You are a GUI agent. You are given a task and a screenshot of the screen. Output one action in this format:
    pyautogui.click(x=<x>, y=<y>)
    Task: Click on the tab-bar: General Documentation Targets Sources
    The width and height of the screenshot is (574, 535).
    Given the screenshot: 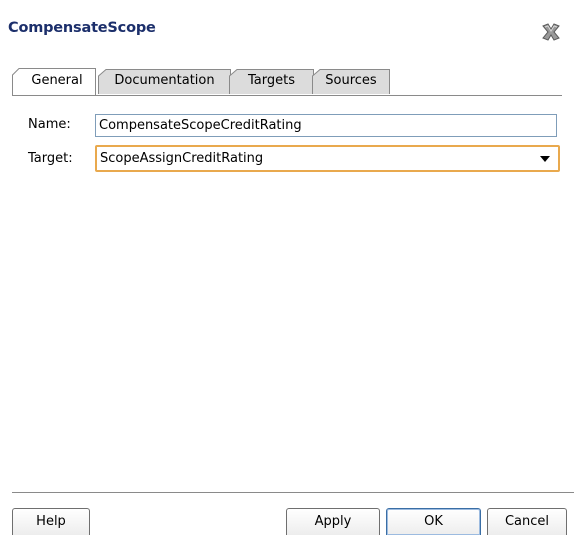 What is the action you would take?
    pyautogui.click(x=287, y=81)
    